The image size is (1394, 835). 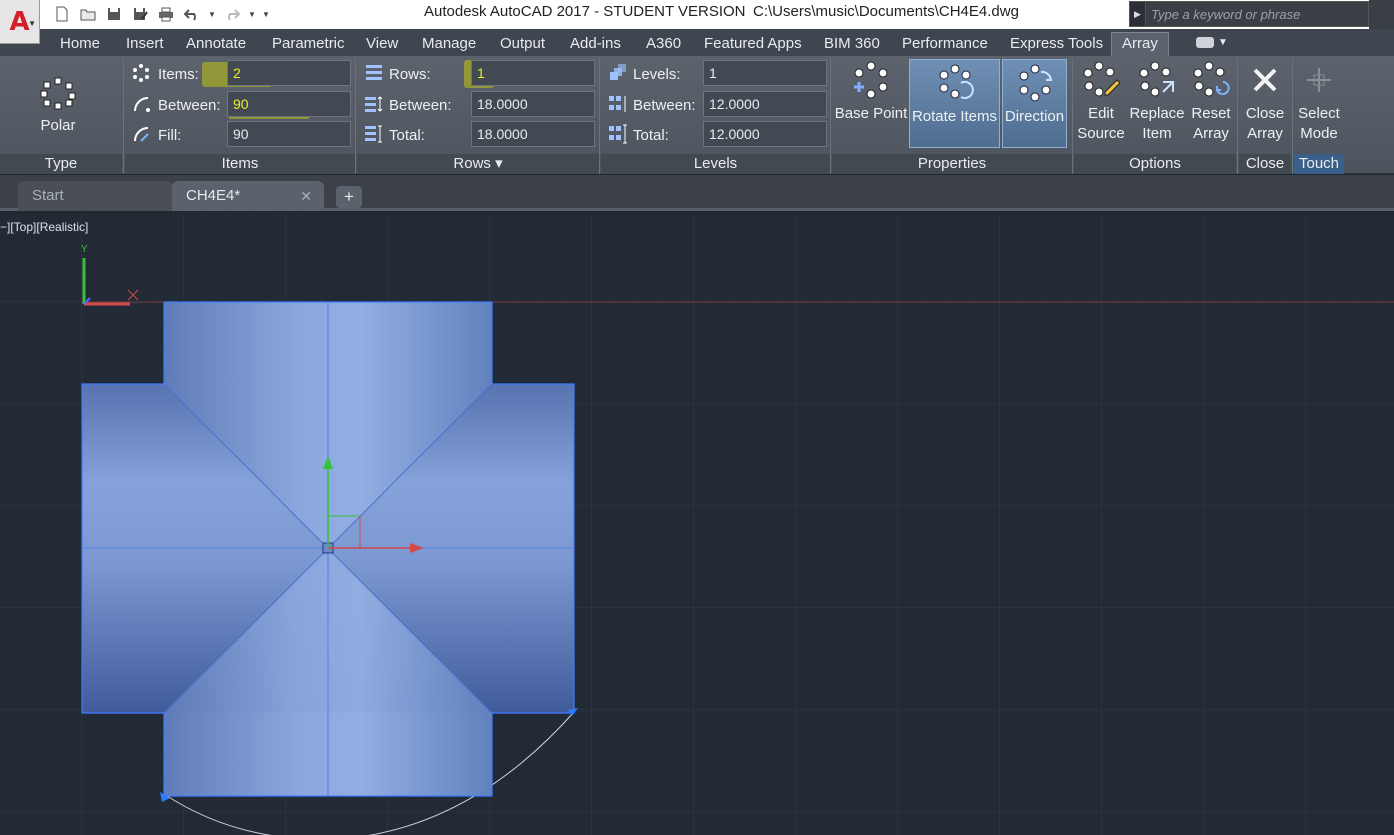 What do you see at coordinates (657, 74) in the screenshot?
I see `levels-label: Levels:` at bounding box center [657, 74].